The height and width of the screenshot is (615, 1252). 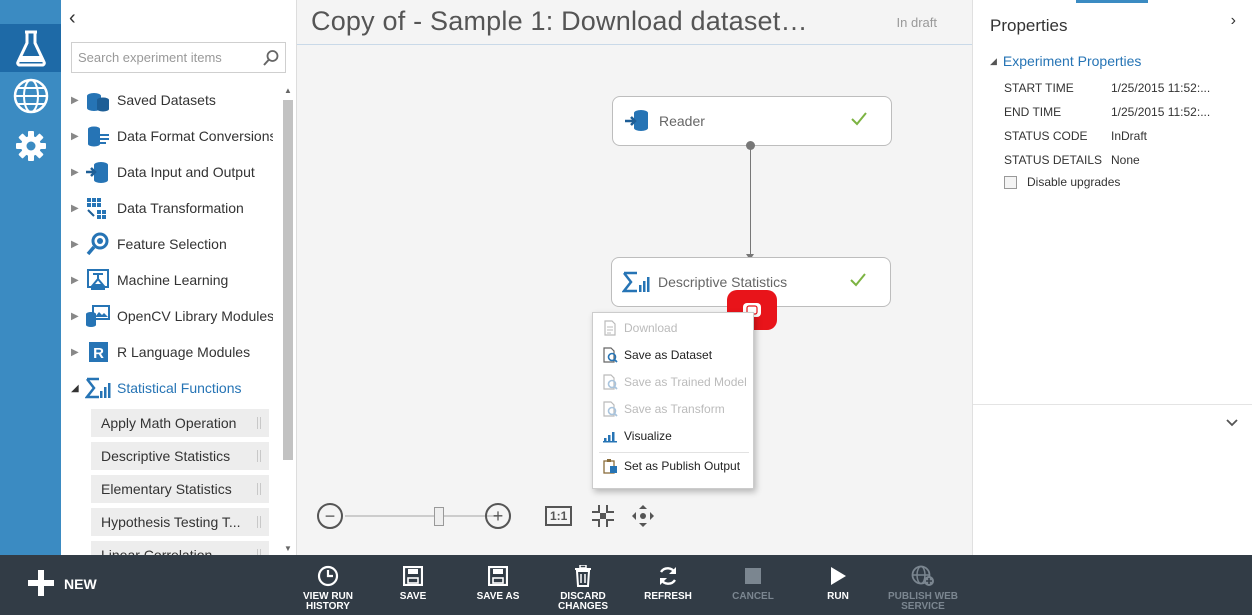 What do you see at coordinates (271, 60) in the screenshot?
I see `search-icon` at bounding box center [271, 60].